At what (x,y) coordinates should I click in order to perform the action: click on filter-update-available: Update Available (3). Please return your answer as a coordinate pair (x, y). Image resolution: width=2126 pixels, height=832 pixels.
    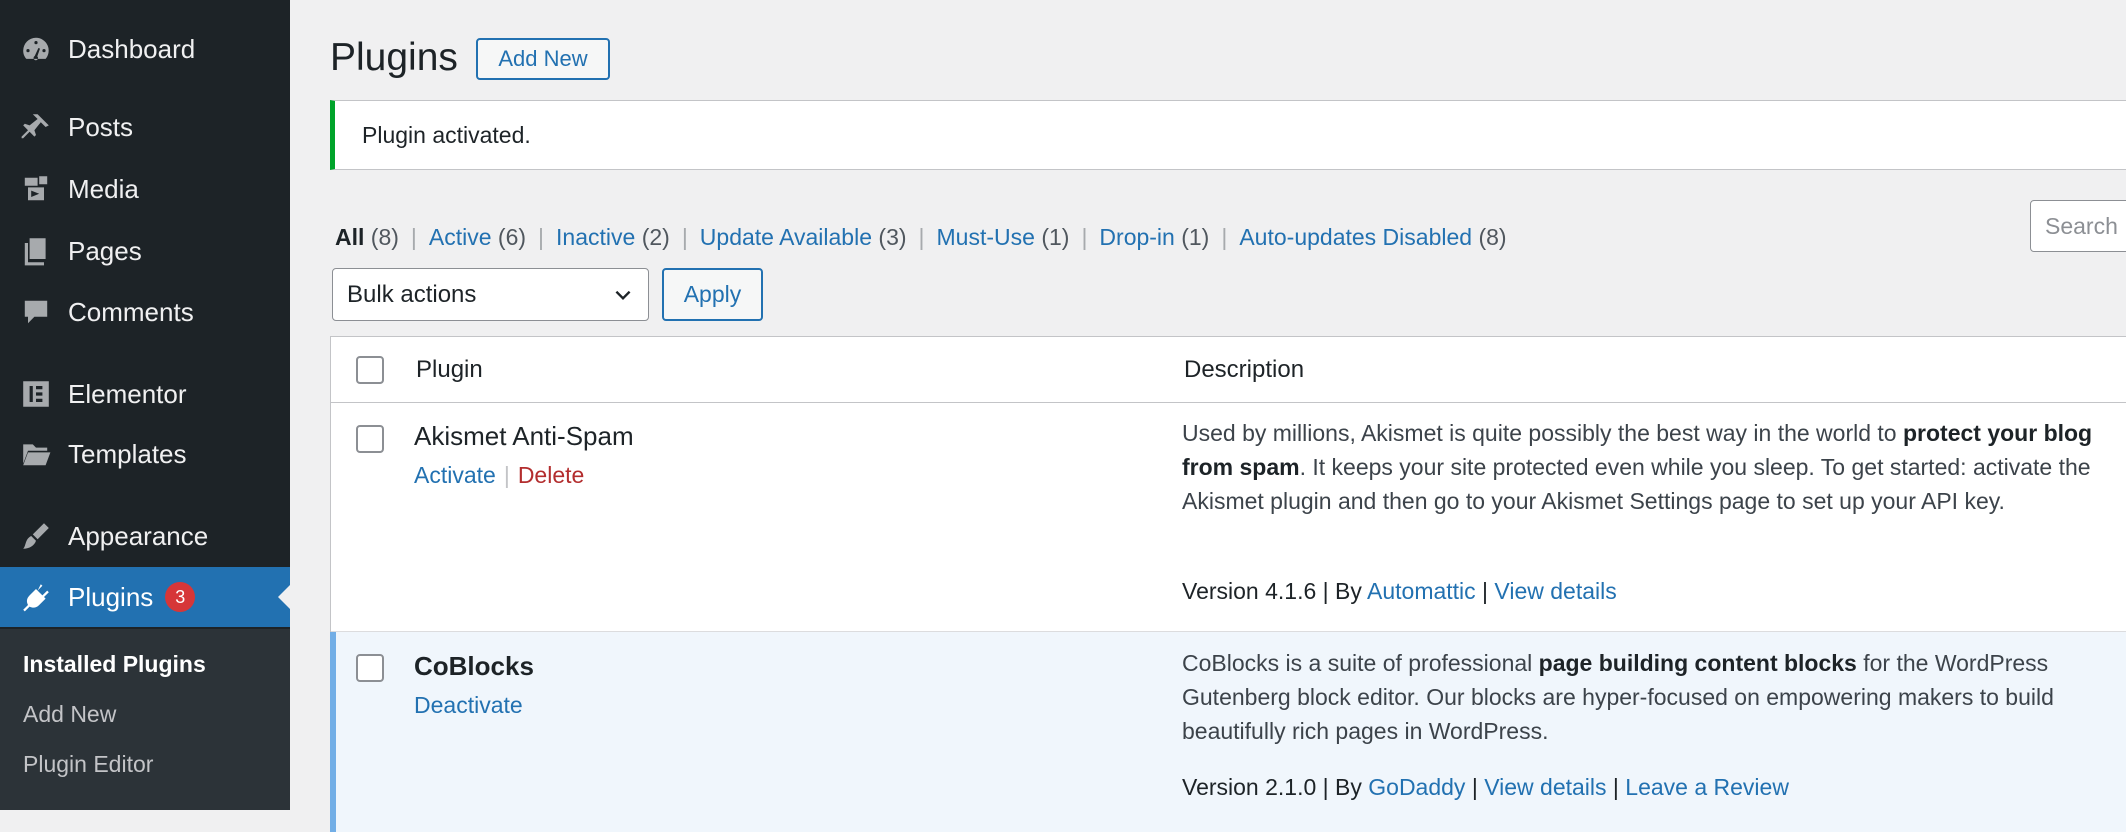
    Looking at the image, I should click on (803, 237).